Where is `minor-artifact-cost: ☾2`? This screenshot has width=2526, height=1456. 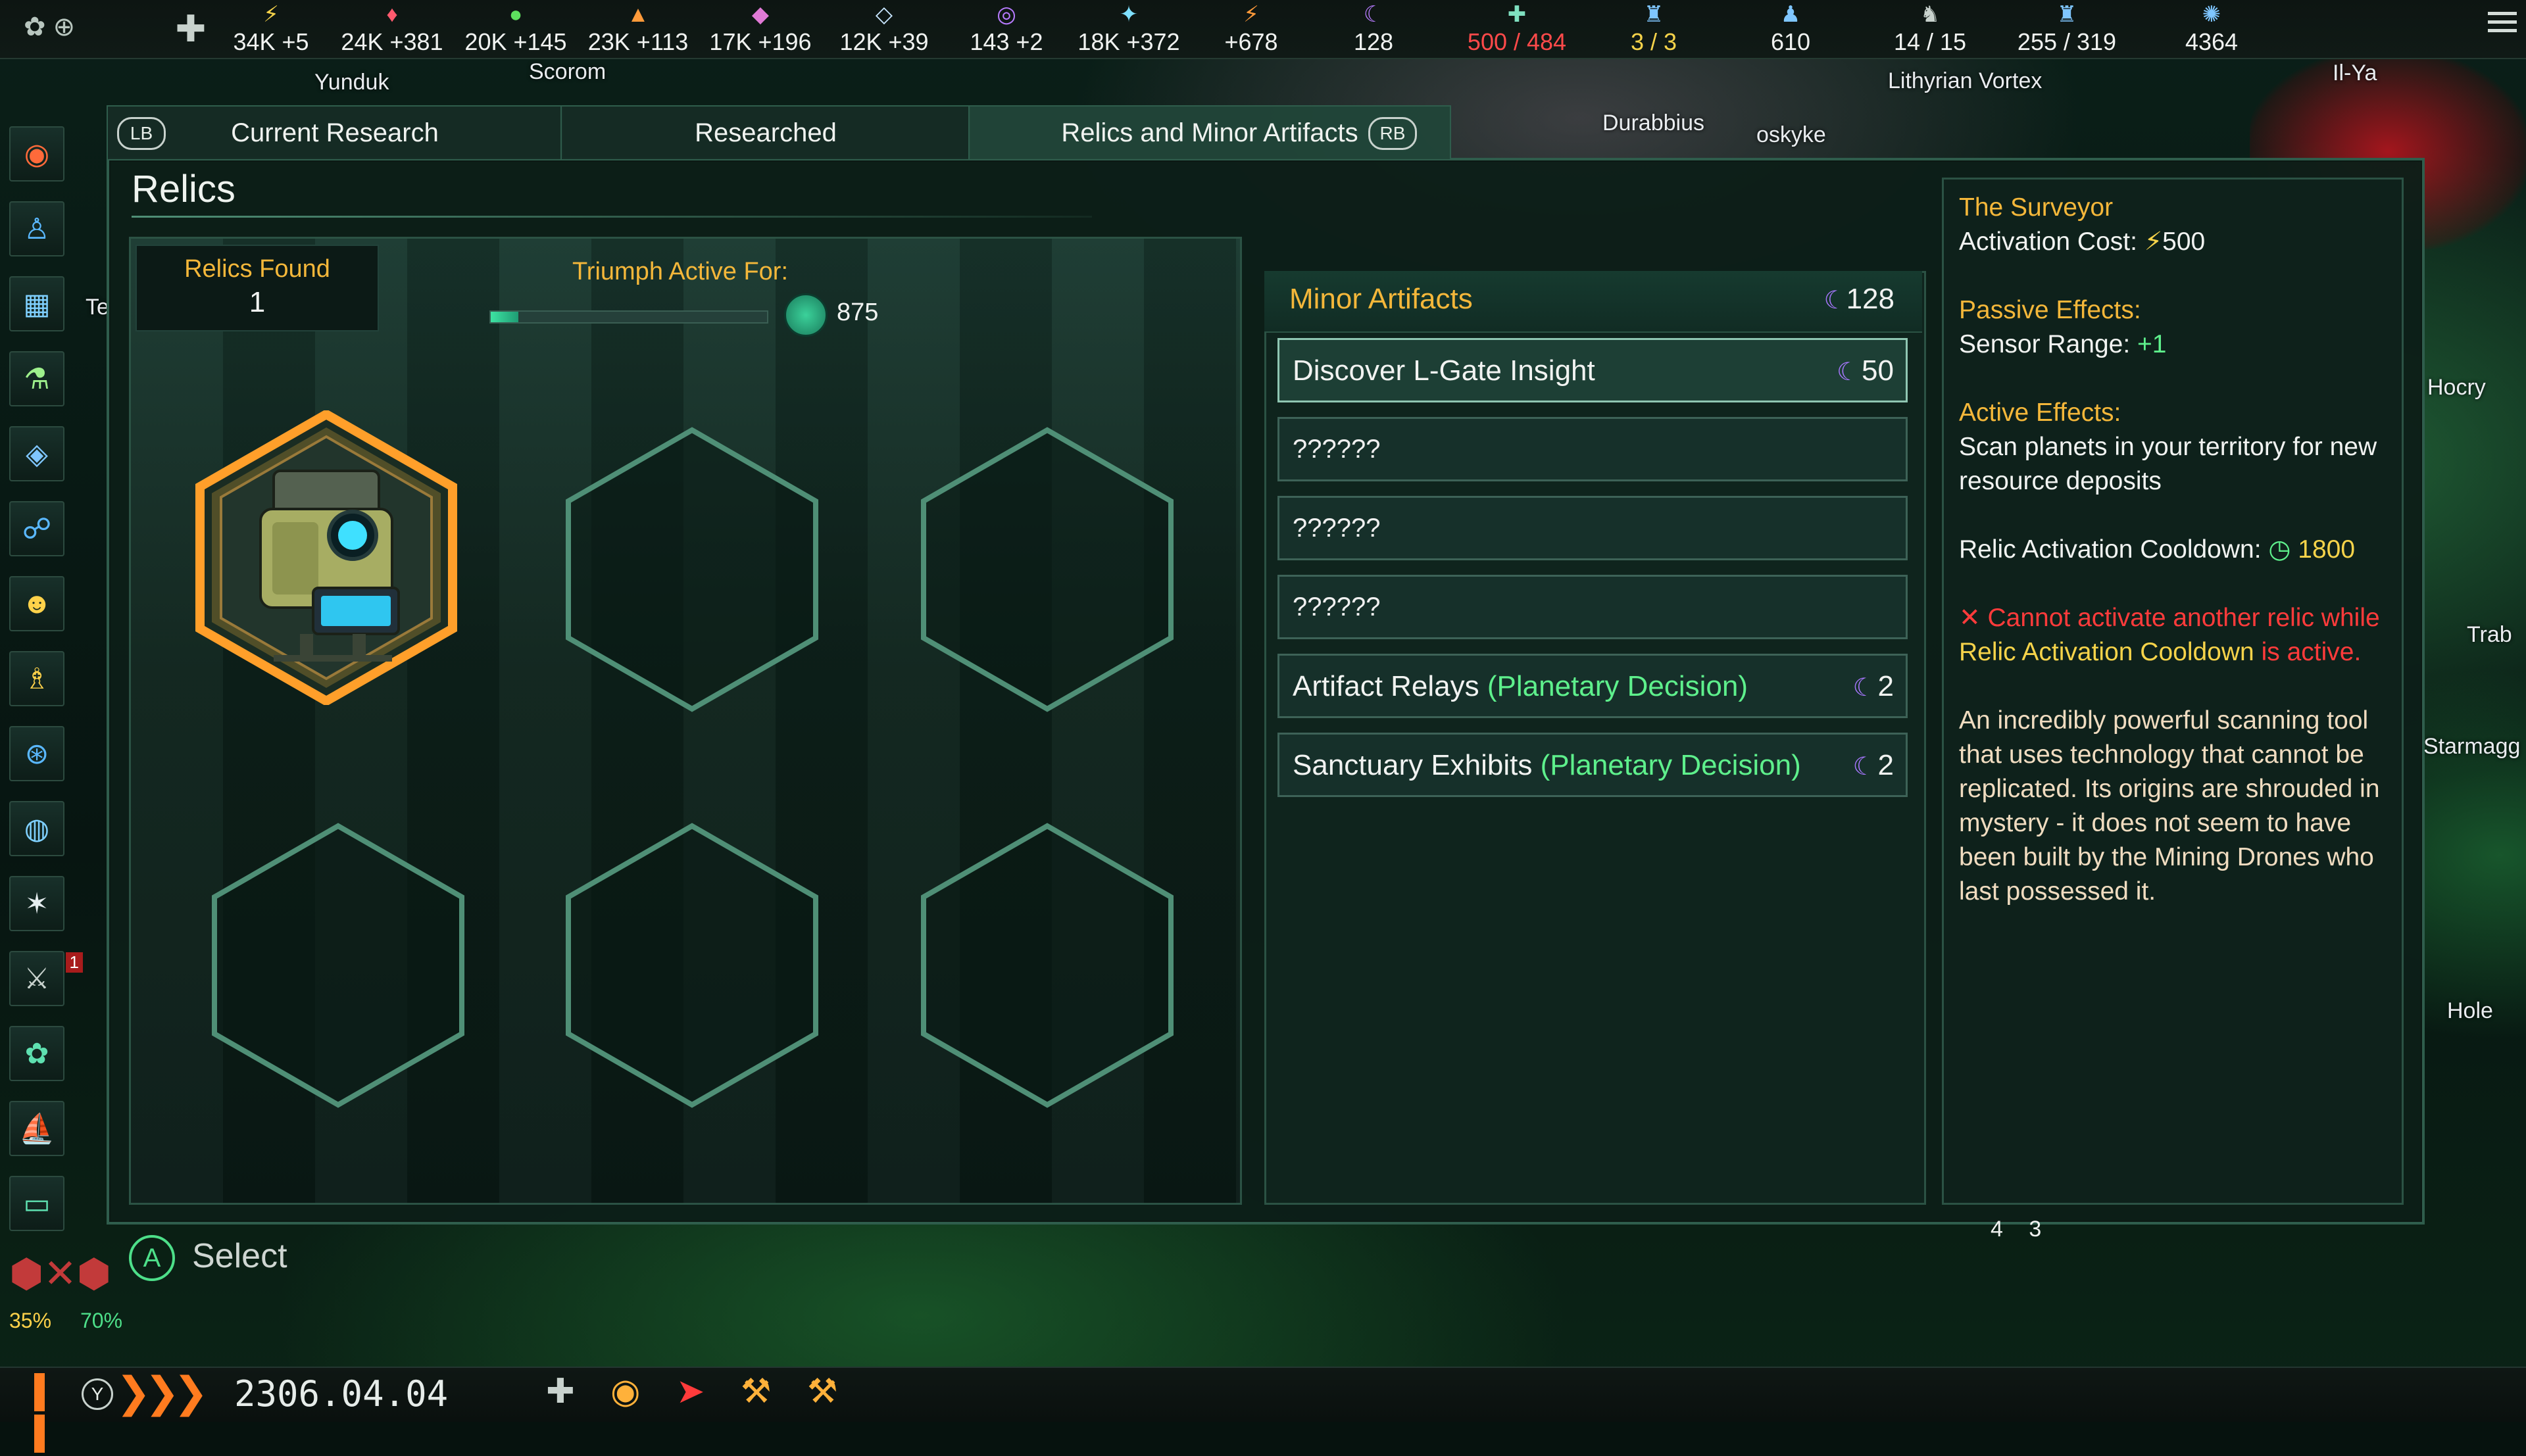 minor-artifact-cost: ☾2 is located at coordinates (1873, 686).